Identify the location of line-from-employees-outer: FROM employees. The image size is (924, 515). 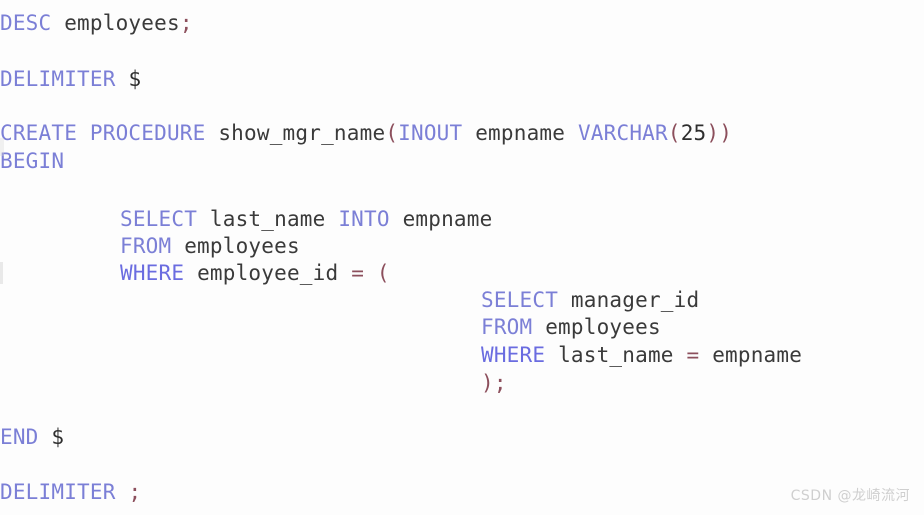
(210, 246).